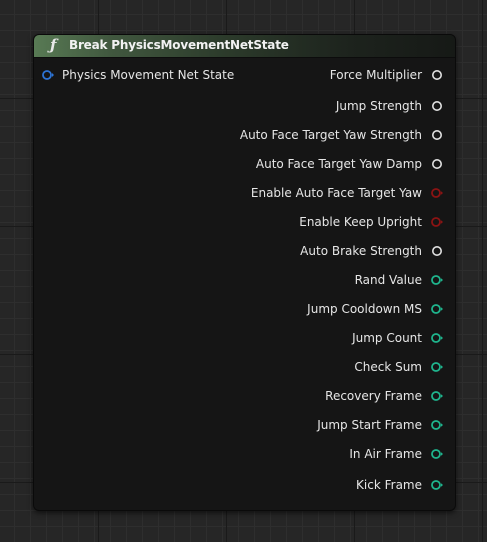 Image resolution: width=487 pixels, height=542 pixels. I want to click on output-pin-row: Check Sum, so click(398, 367).